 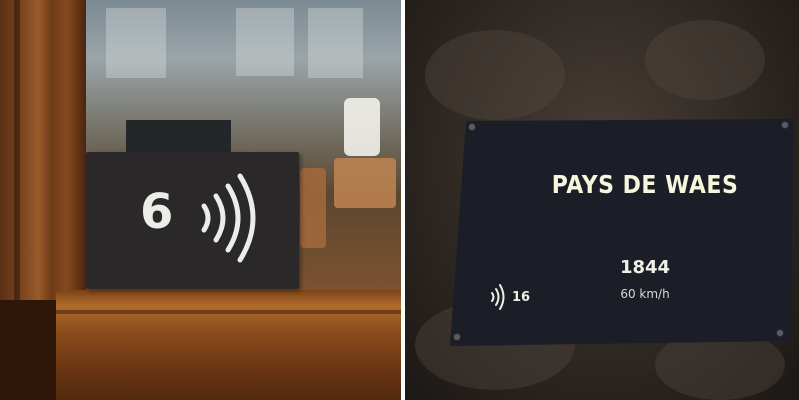 What do you see at coordinates (645, 294) in the screenshot?
I see `plaque-speed: 60 km/h` at bounding box center [645, 294].